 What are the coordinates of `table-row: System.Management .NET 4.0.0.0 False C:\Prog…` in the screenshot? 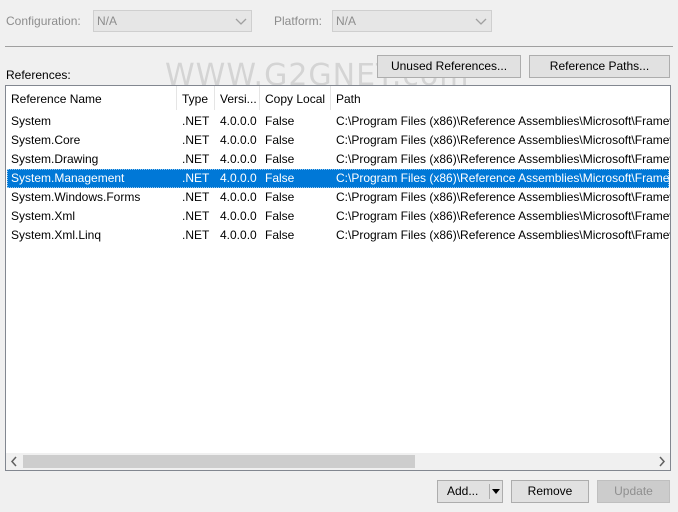 It's located at (339, 178).